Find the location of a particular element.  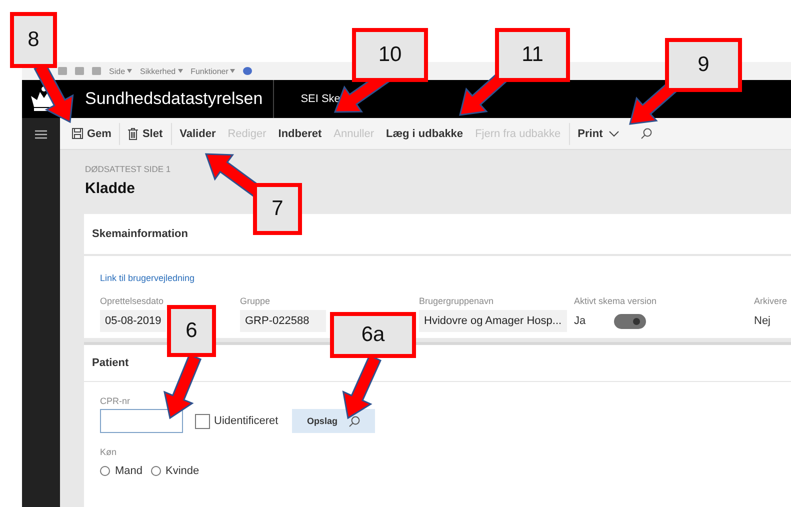

browser-menu: Side is located at coordinates (117, 71).